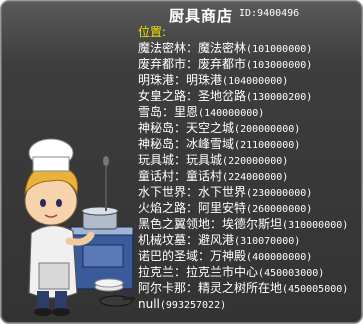  I want to click on location-row: 机械坟墓：避风港(310070000), so click(243, 240).